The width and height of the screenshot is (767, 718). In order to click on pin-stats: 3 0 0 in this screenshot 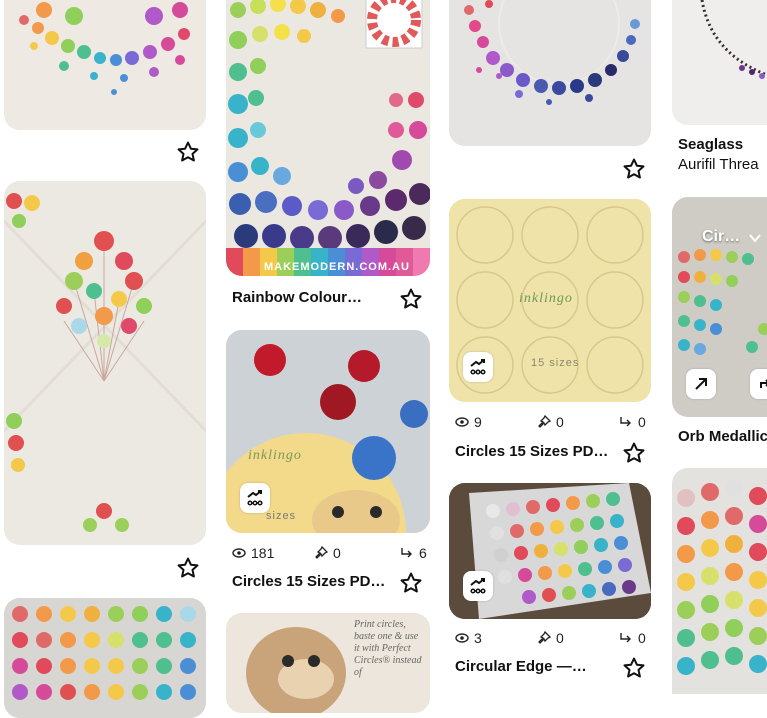, I will do `click(555, 639)`.